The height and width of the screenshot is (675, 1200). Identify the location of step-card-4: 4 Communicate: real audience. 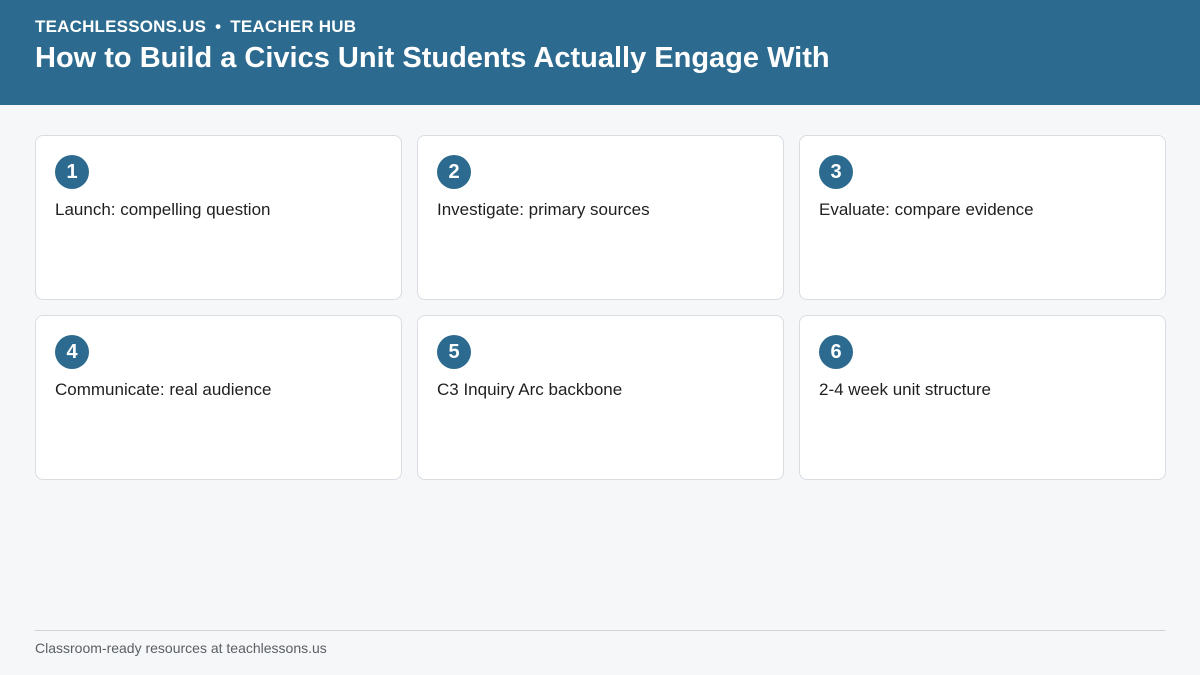
(218, 397).